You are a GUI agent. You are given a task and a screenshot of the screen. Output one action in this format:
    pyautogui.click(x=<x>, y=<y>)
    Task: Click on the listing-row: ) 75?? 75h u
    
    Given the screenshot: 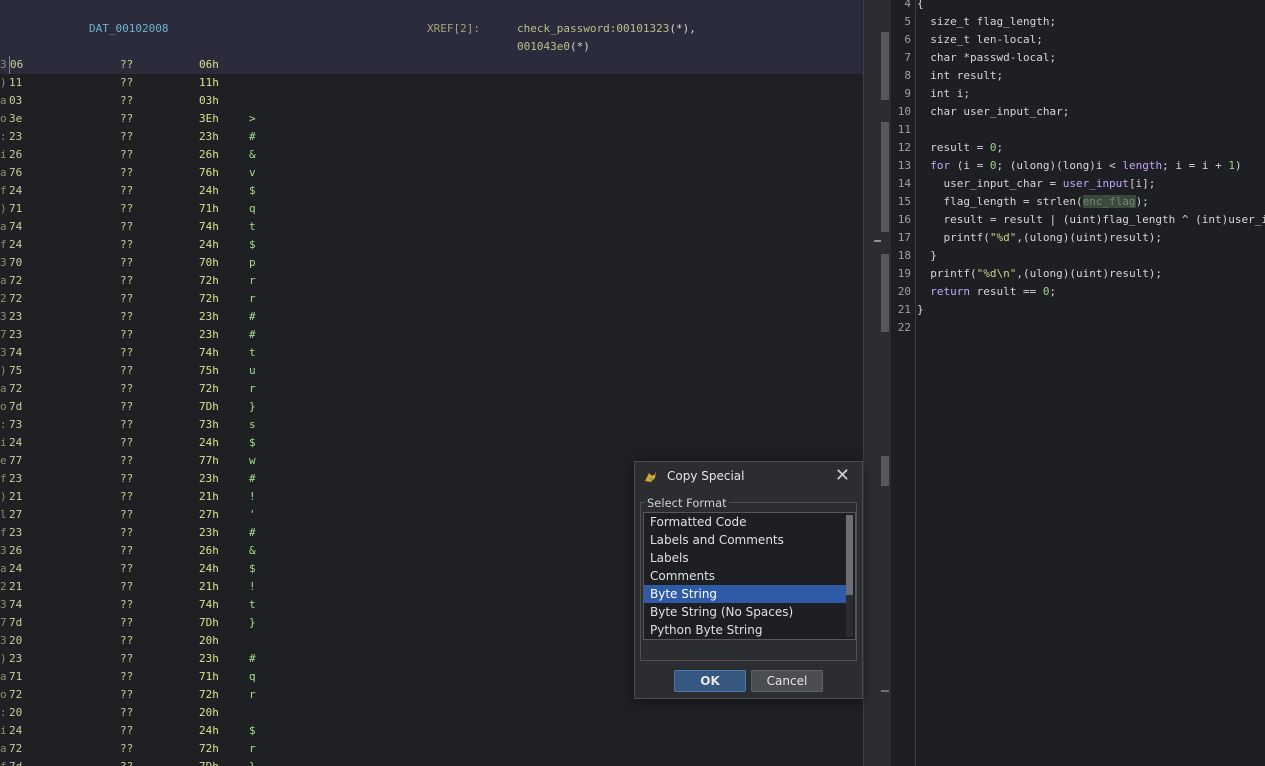 What is the action you would take?
    pyautogui.click(x=431, y=371)
    